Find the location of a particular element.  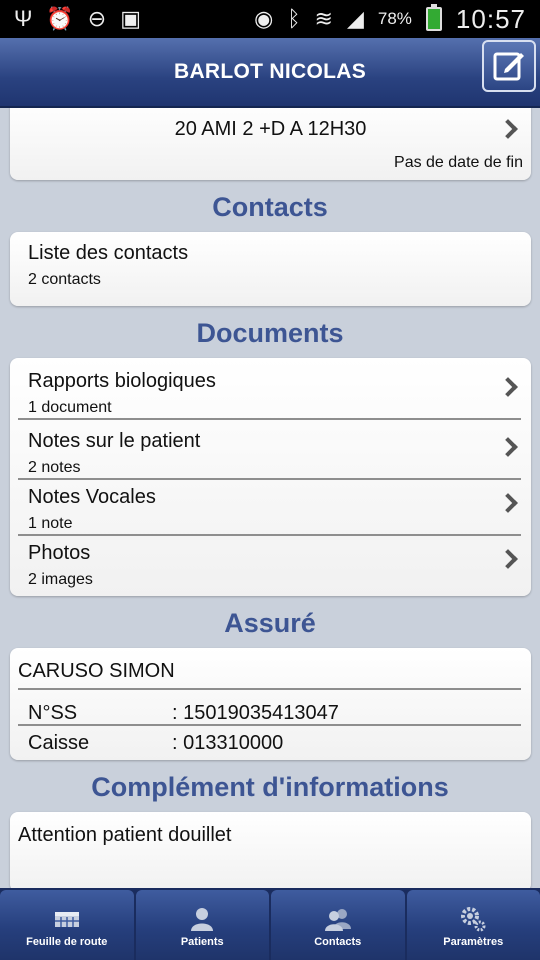

list-item-title: Photos is located at coordinates (59, 553).